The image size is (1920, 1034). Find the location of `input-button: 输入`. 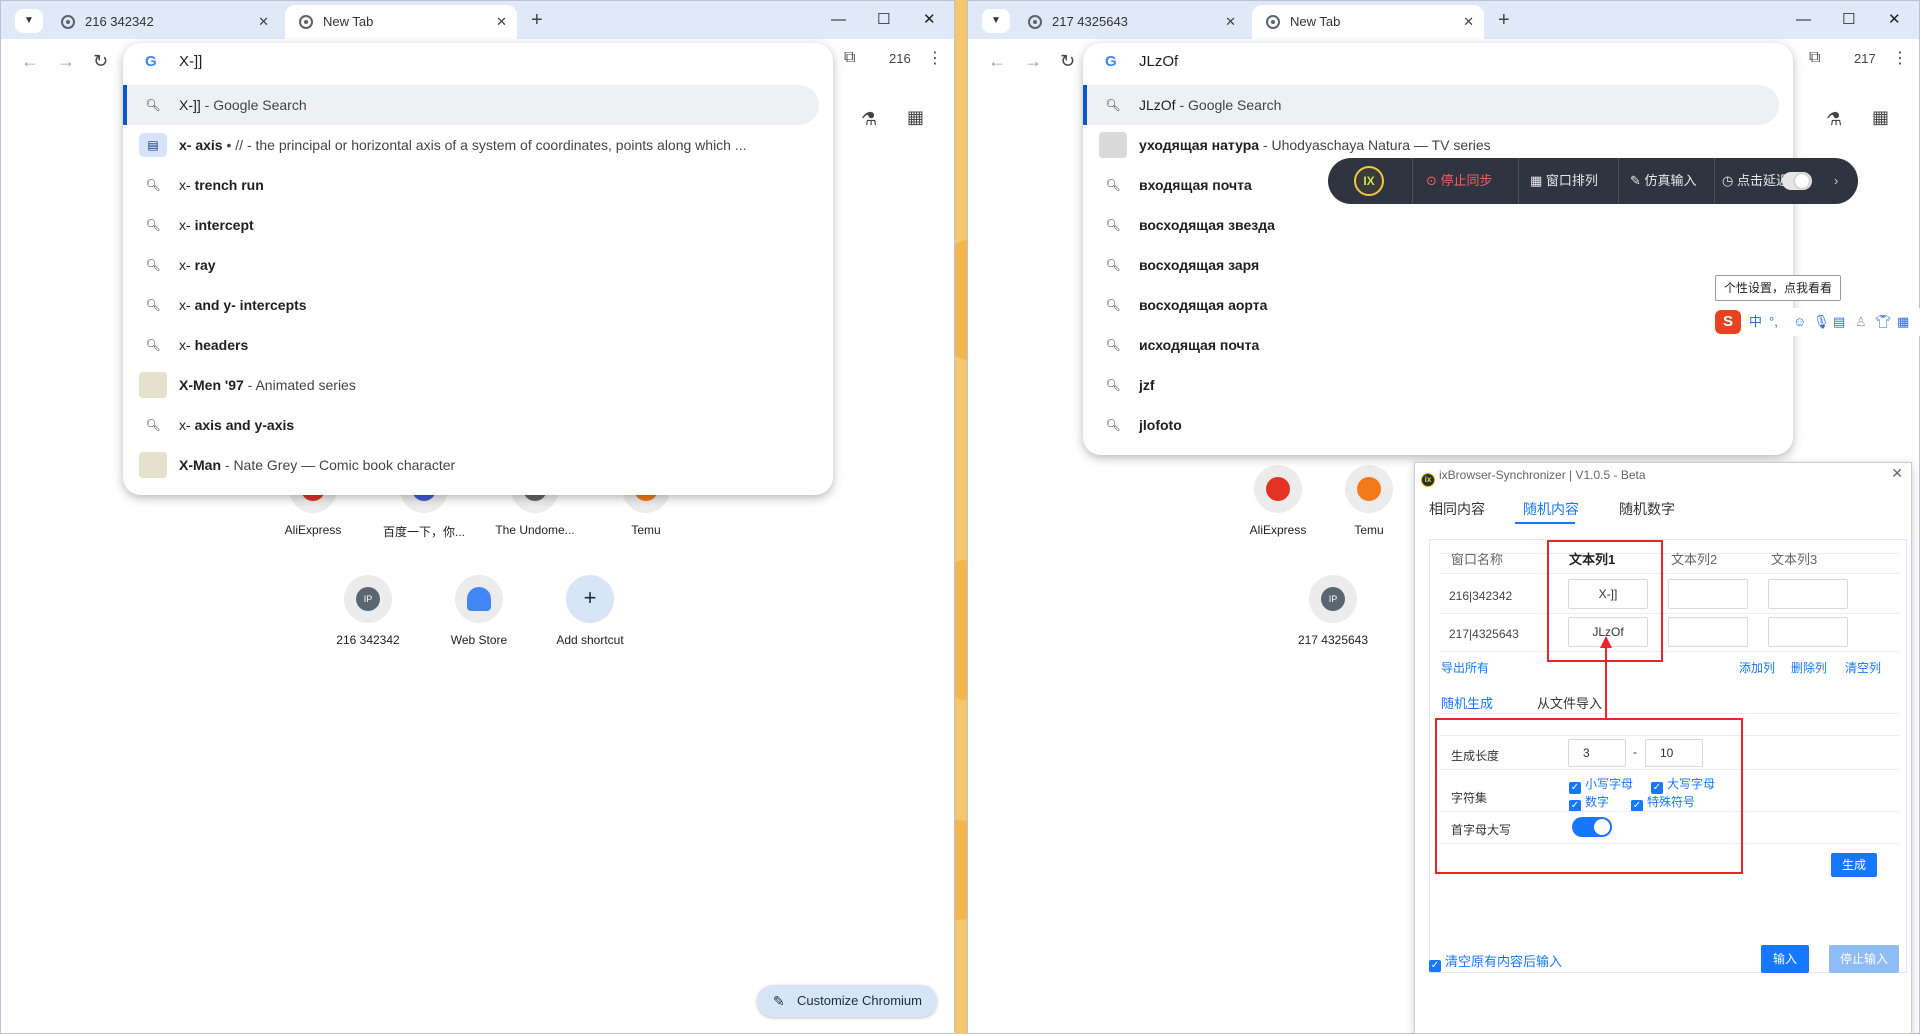

input-button: 输入 is located at coordinates (1785, 959).